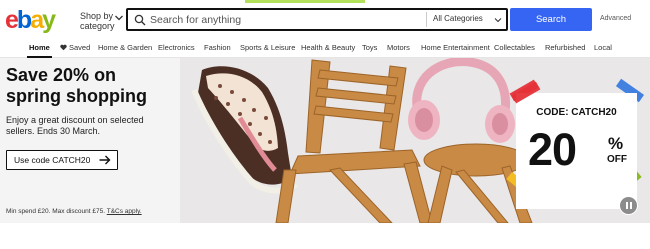 The width and height of the screenshot is (650, 249). Describe the element at coordinates (24, 20) in the screenshot. I see `logo-letter-b: b` at that location.